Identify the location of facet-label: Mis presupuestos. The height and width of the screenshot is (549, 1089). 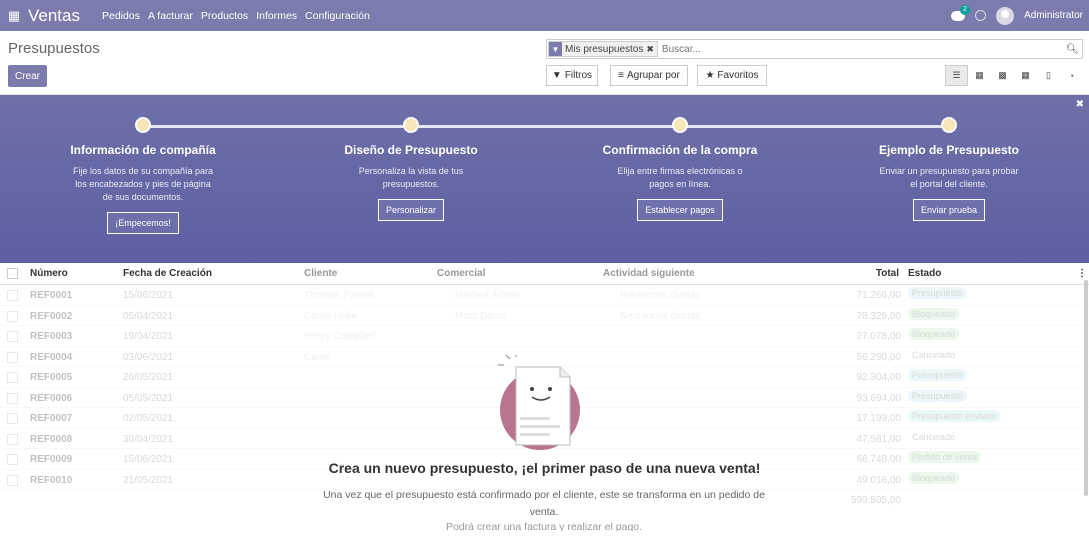
(604, 49).